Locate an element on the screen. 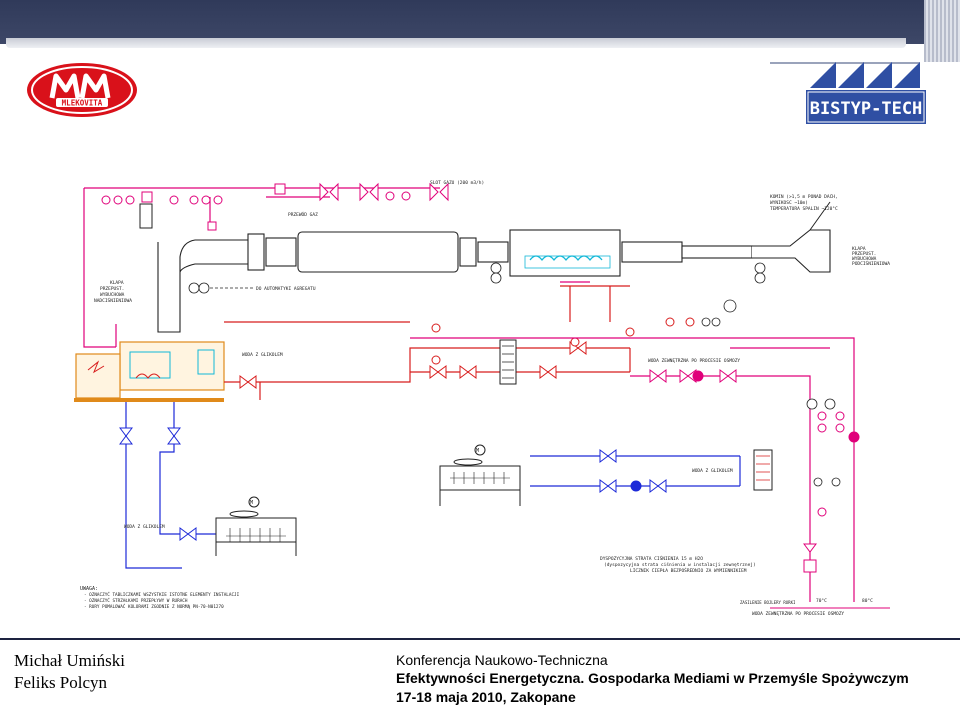 The image size is (960, 707). author-1: Michał Umiński is located at coordinates (69, 660).